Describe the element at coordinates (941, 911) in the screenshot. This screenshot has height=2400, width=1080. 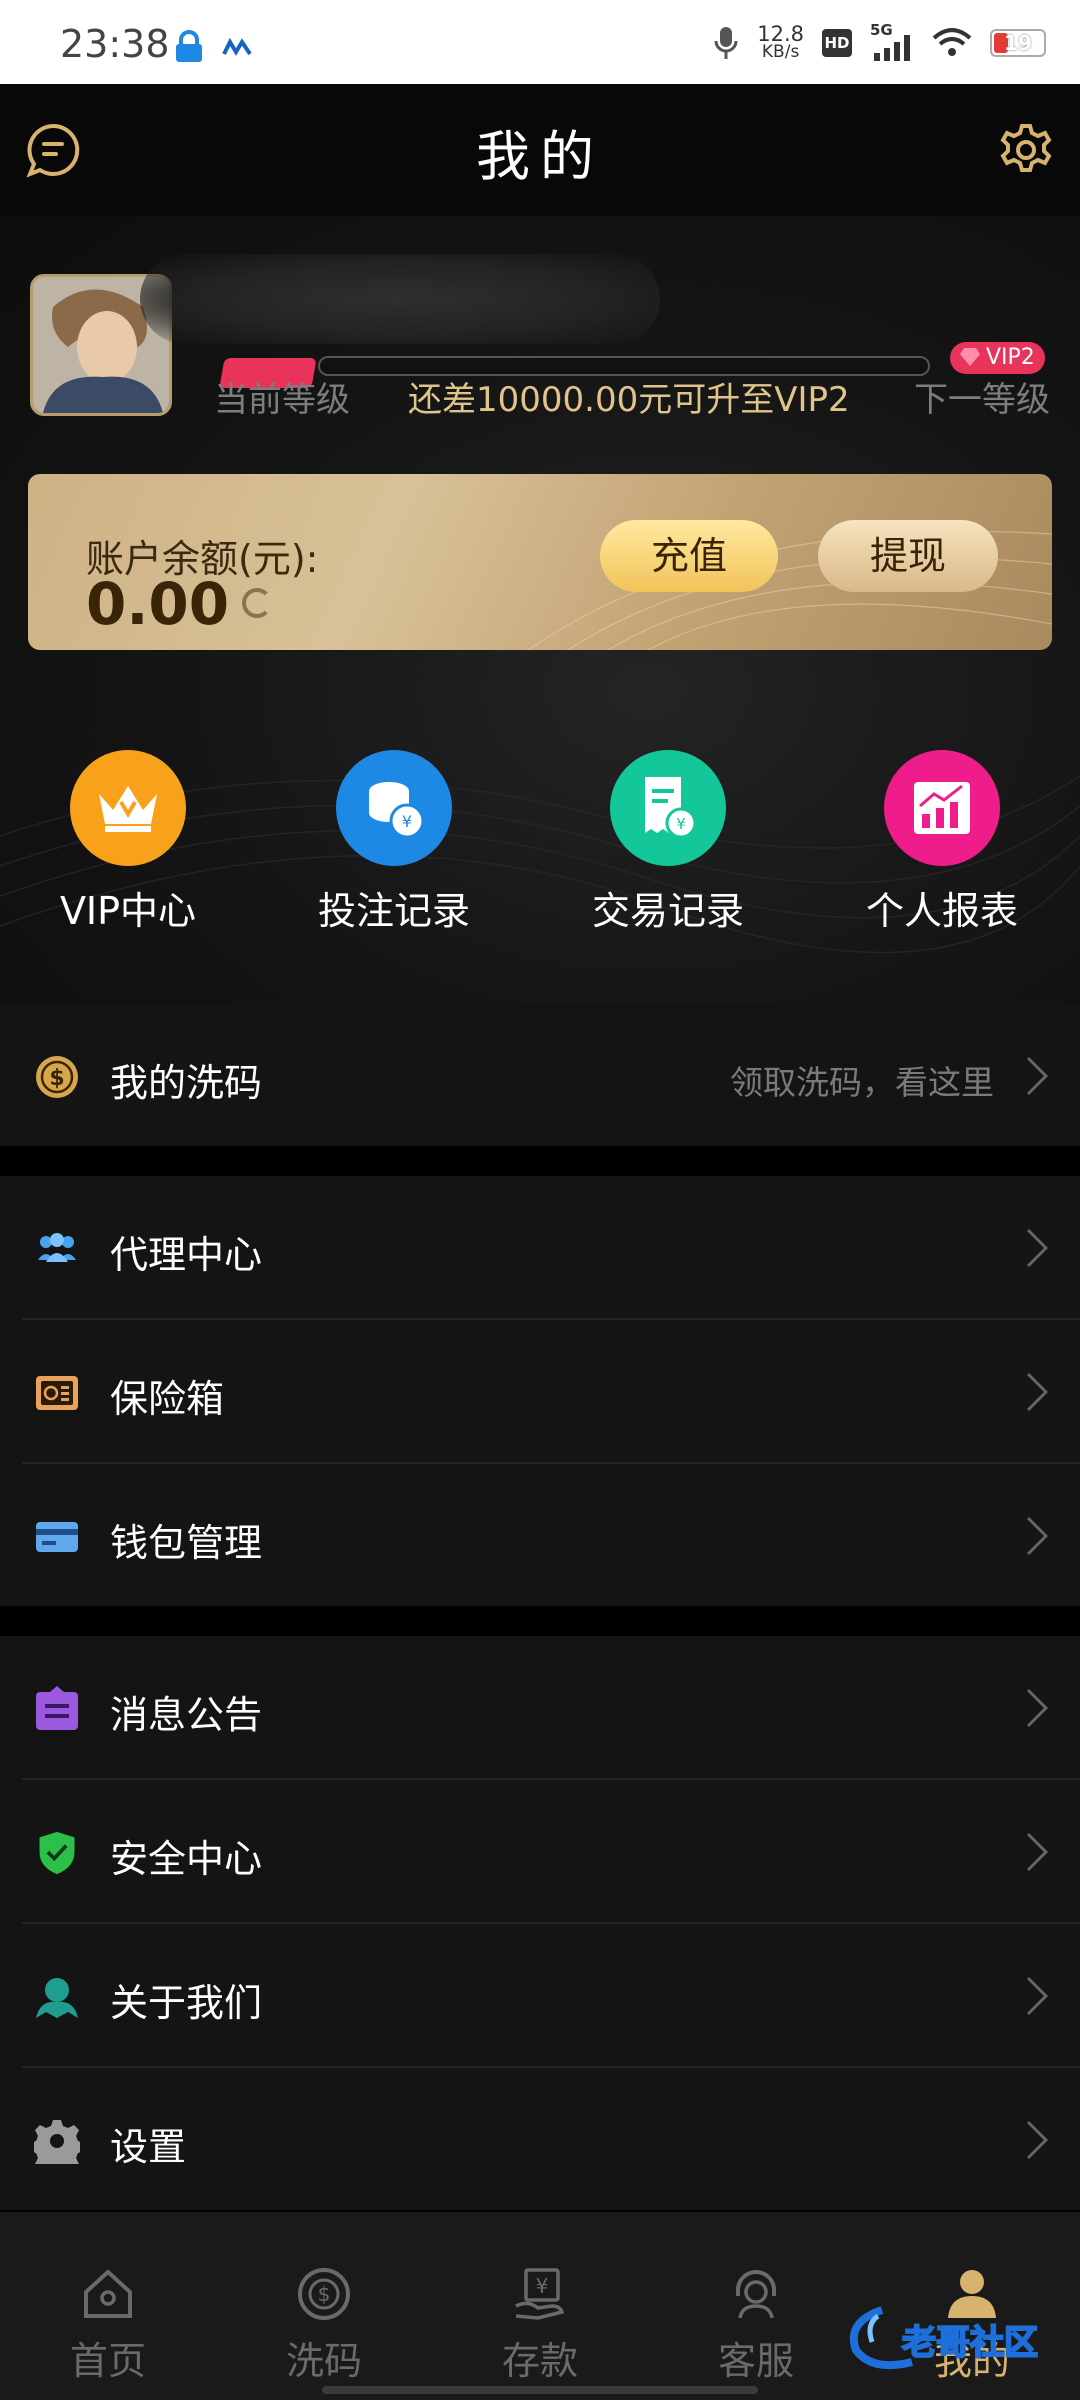
I see `quick-label: 个人报表` at that location.